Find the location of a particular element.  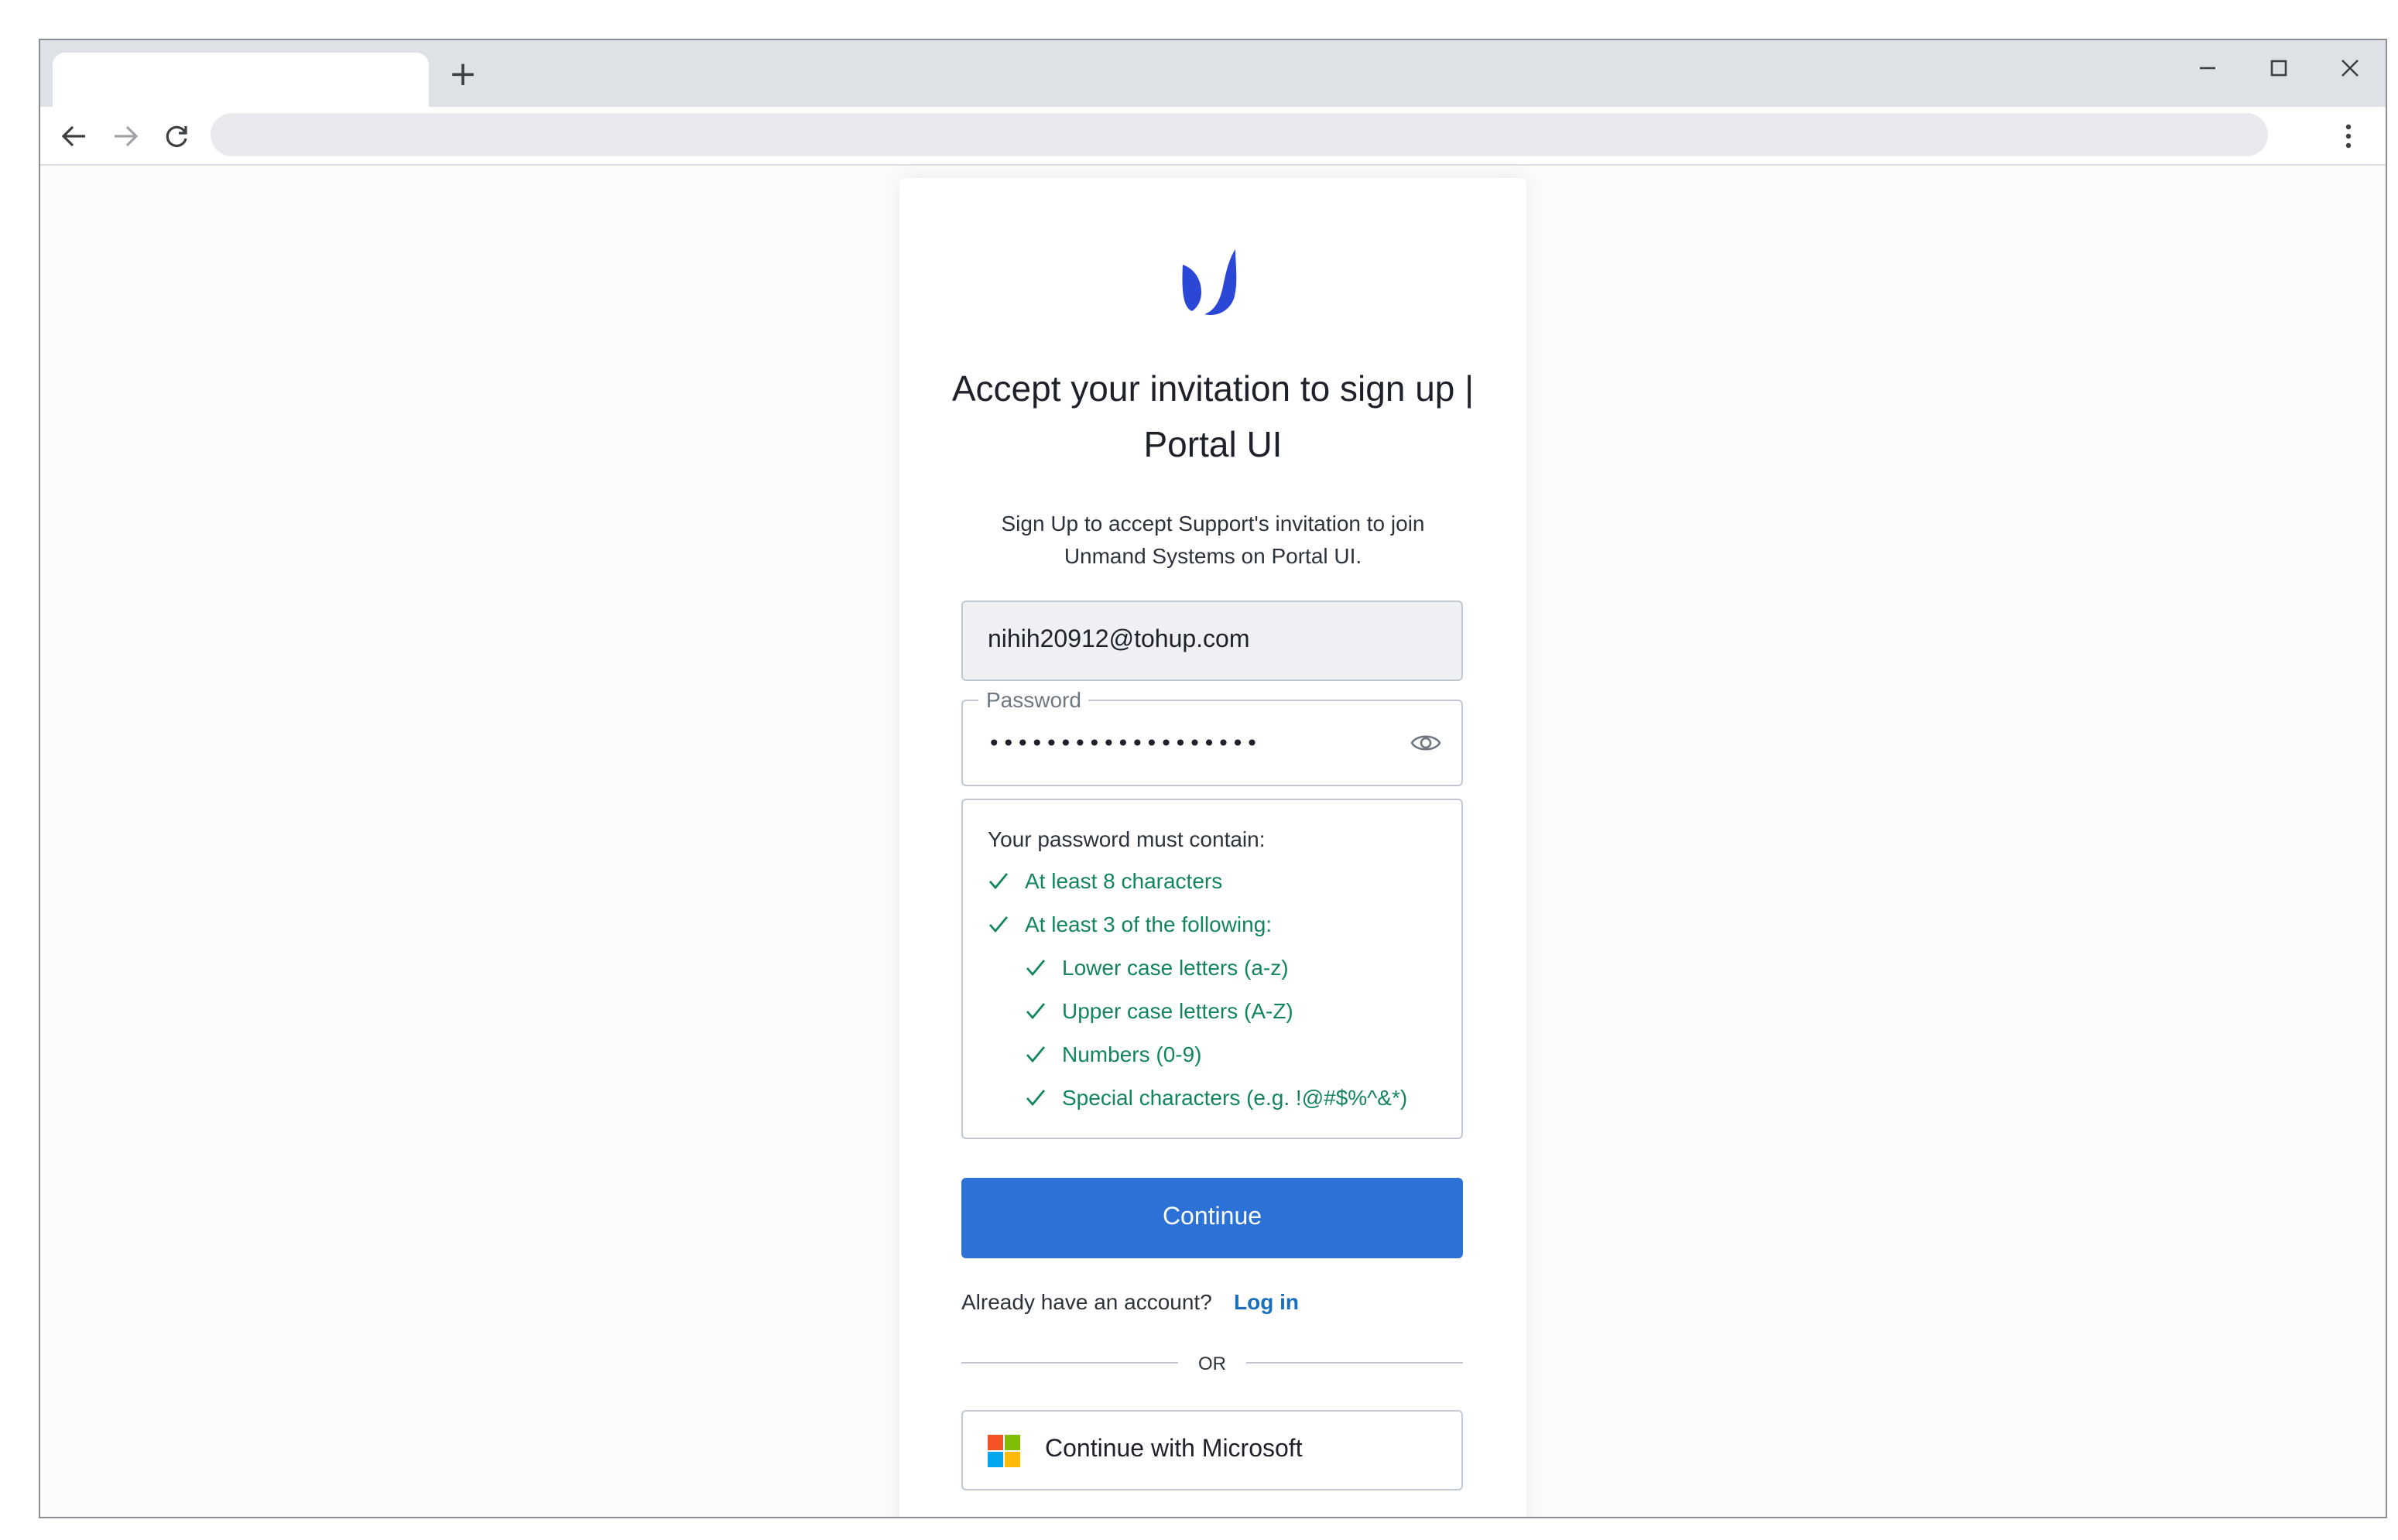

continue-with-microsoft-button: Continue with Microsoft is located at coordinates (1212, 1450).